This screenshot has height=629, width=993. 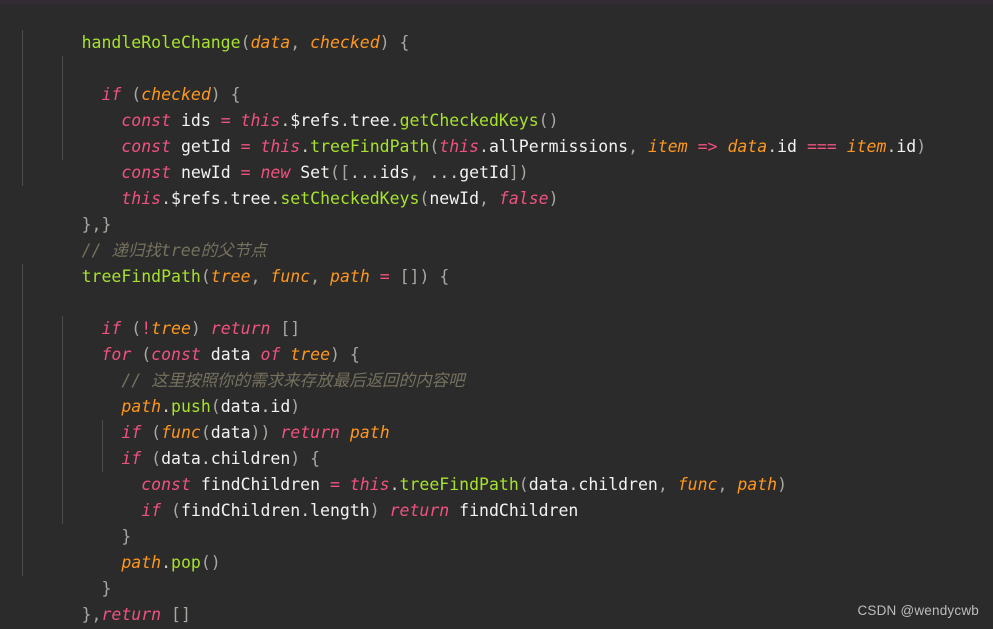 What do you see at coordinates (91, 614) in the screenshot?
I see `code-line: },` at bounding box center [91, 614].